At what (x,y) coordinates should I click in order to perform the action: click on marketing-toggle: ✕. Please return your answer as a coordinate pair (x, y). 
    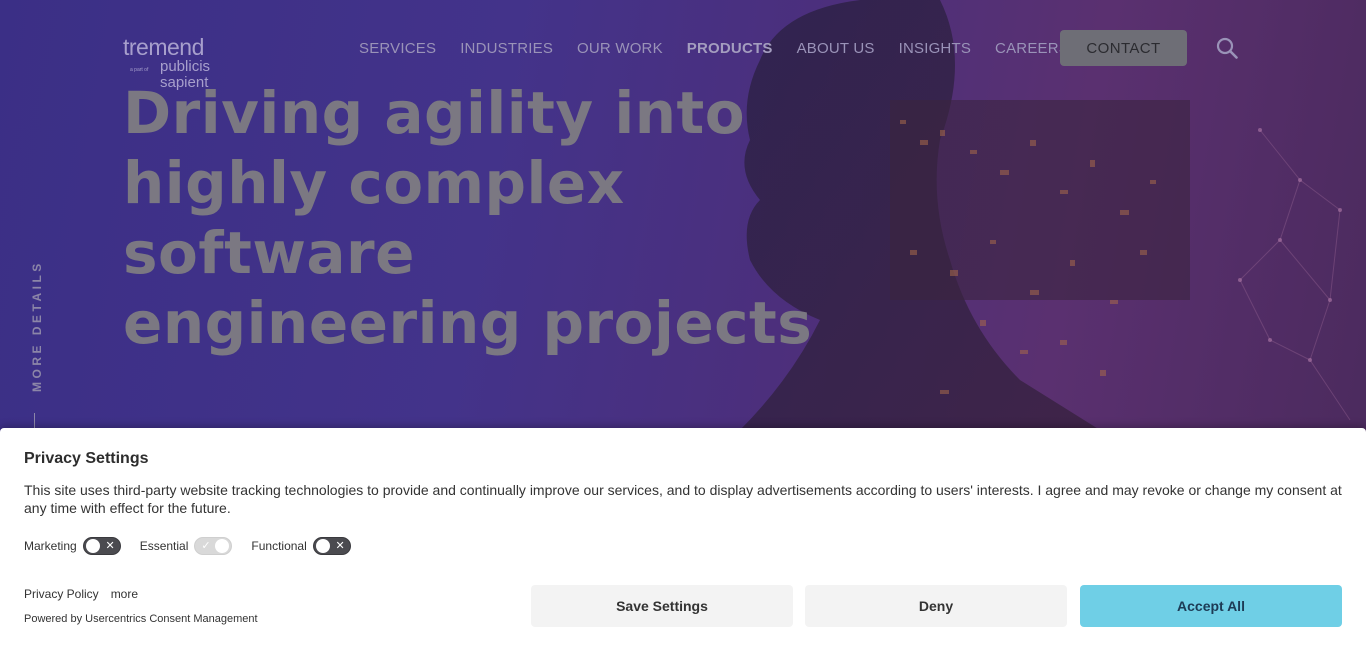
    Looking at the image, I should click on (101, 546).